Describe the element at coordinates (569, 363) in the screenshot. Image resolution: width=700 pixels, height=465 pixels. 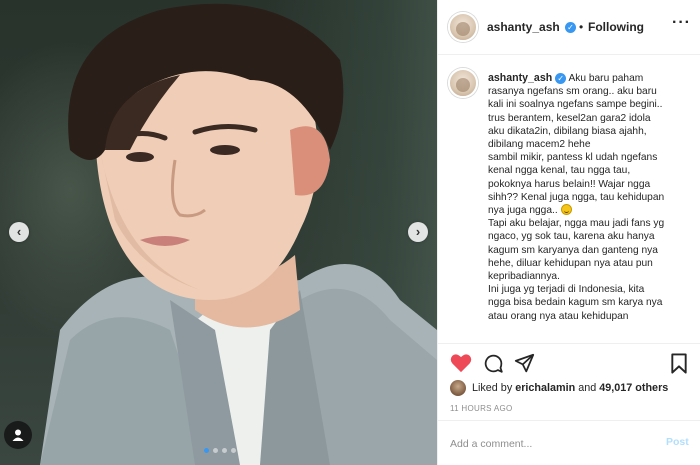
I see `post-actions` at that location.